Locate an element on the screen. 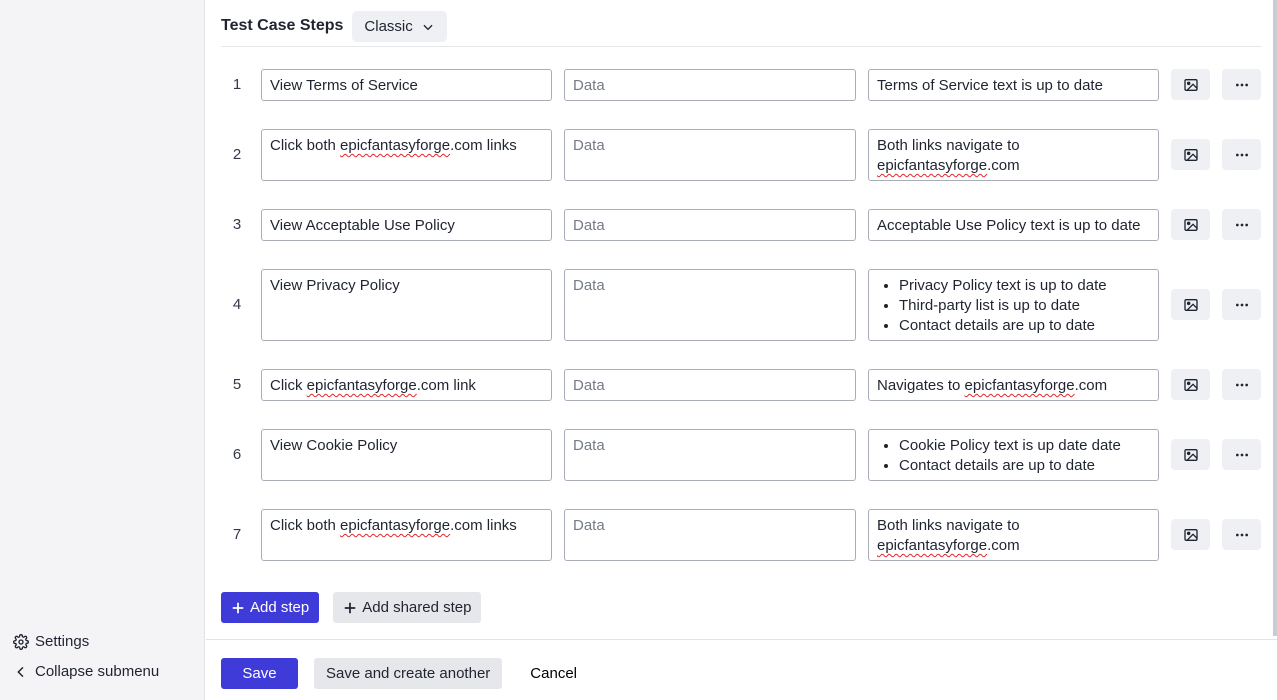 The height and width of the screenshot is (700, 1277). save-button: Save is located at coordinates (259, 673).